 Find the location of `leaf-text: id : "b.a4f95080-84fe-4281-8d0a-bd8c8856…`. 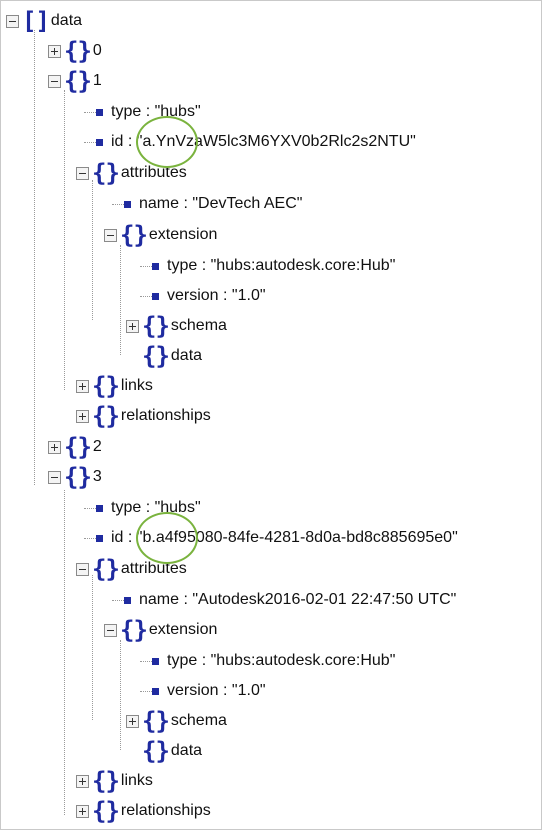

leaf-text: id : "b.a4f95080-84fe-4281-8d0a-bd8c8856… is located at coordinates (284, 537).